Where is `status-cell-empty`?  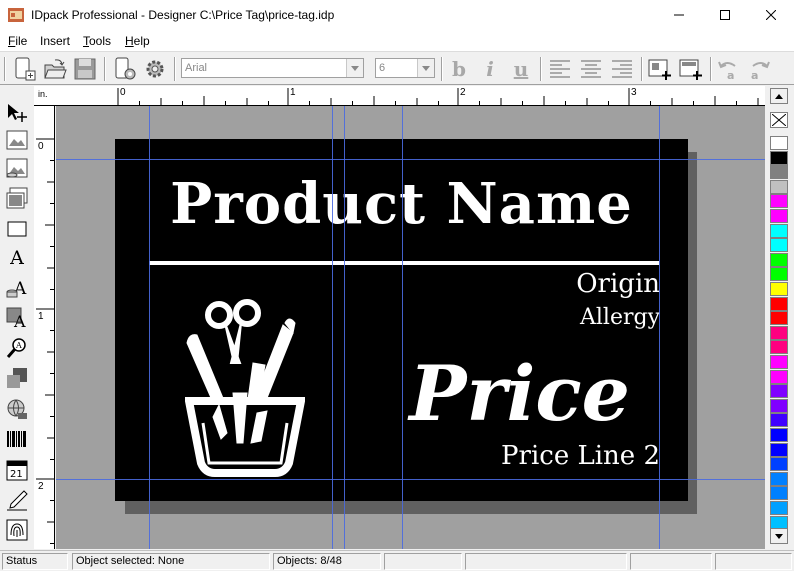
status-cell-empty is located at coordinates (423, 561).